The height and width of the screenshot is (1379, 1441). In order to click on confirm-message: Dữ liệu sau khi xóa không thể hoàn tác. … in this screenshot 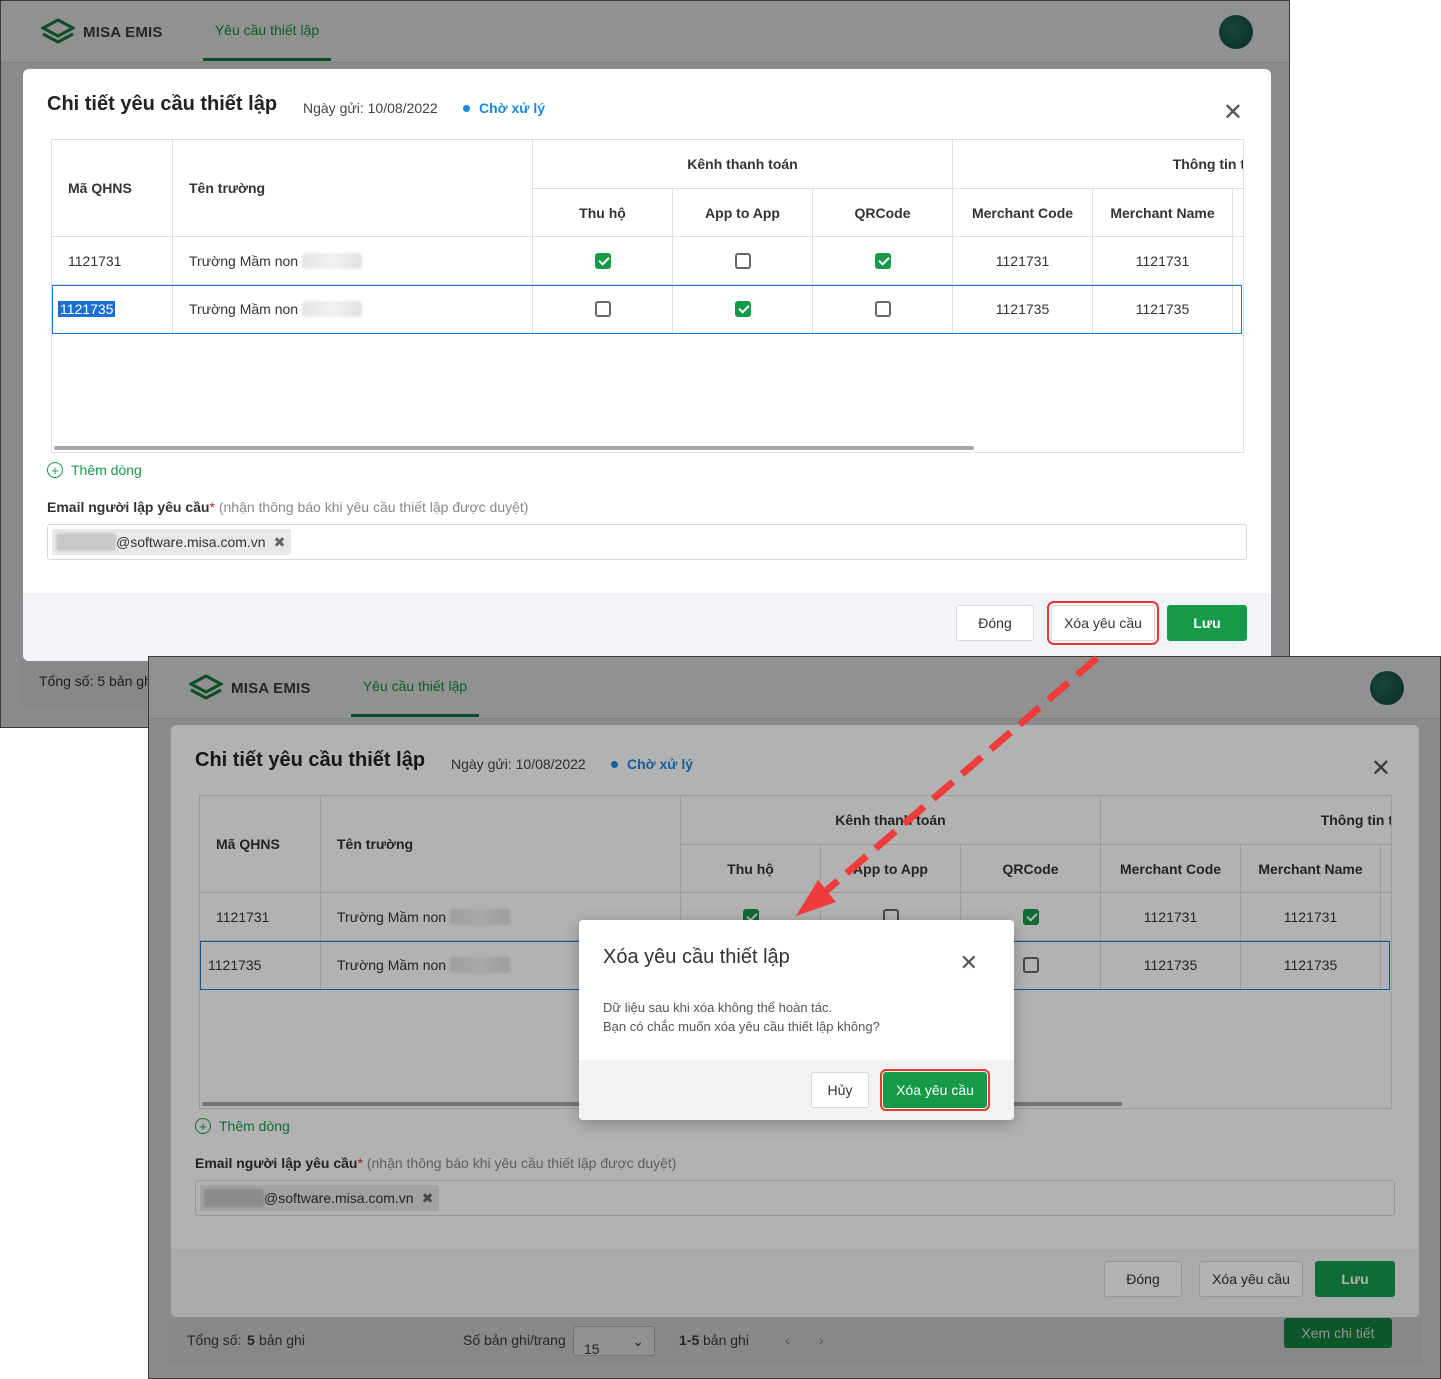, I will do `click(741, 1017)`.